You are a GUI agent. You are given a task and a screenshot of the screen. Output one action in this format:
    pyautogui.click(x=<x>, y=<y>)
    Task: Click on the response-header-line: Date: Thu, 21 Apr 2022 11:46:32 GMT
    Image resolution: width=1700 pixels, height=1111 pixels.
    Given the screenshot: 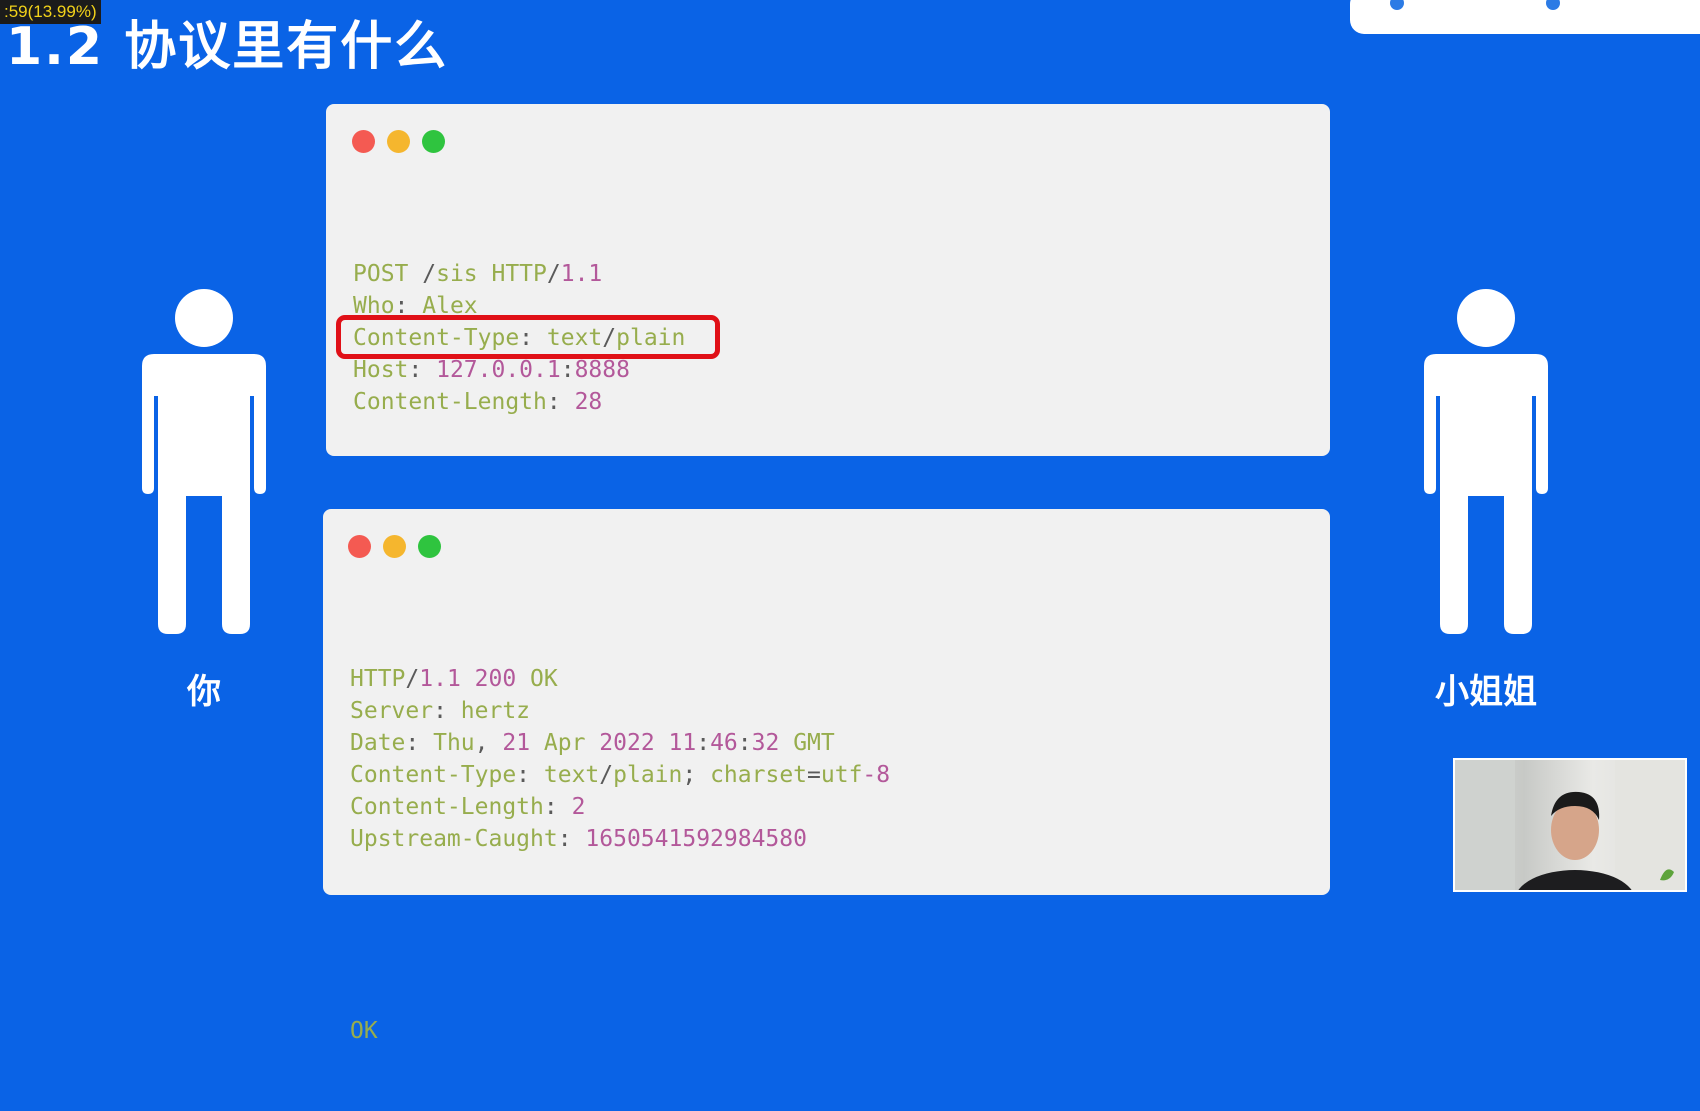 What is the action you would take?
    pyautogui.click(x=592, y=743)
    